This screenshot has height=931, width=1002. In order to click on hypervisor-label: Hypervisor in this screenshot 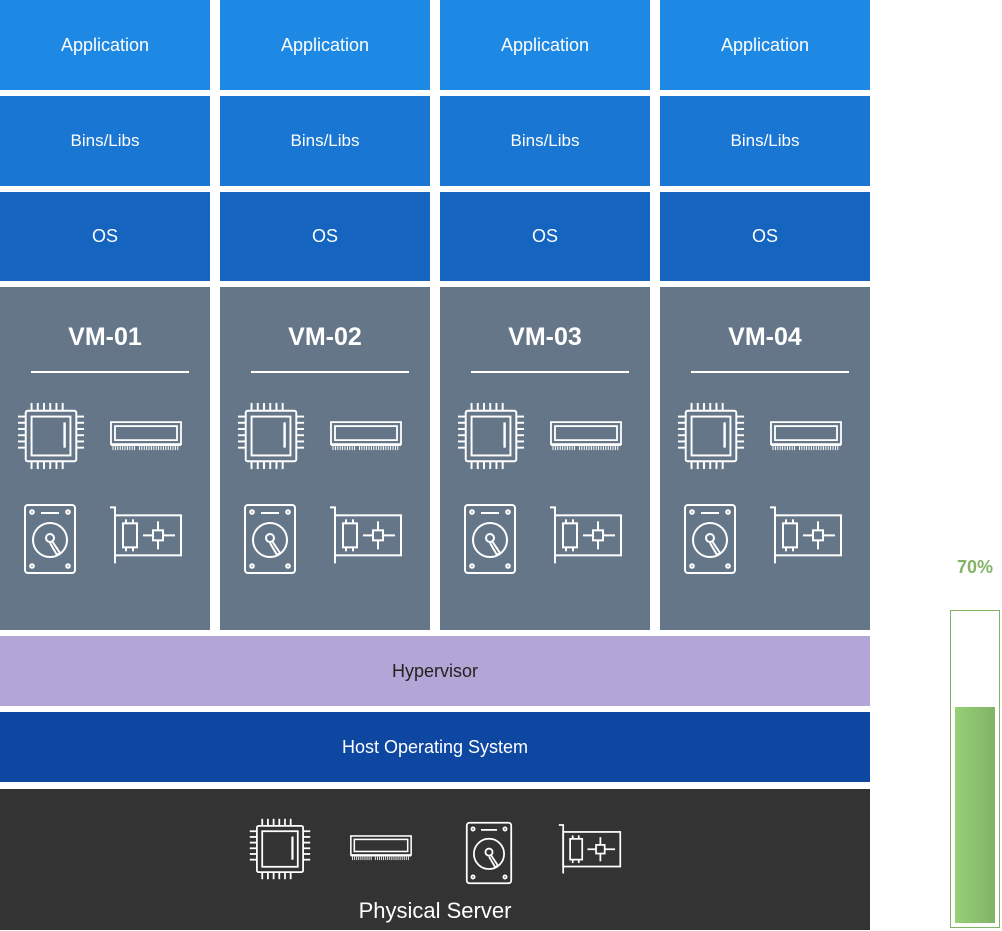, I will do `click(435, 670)`.